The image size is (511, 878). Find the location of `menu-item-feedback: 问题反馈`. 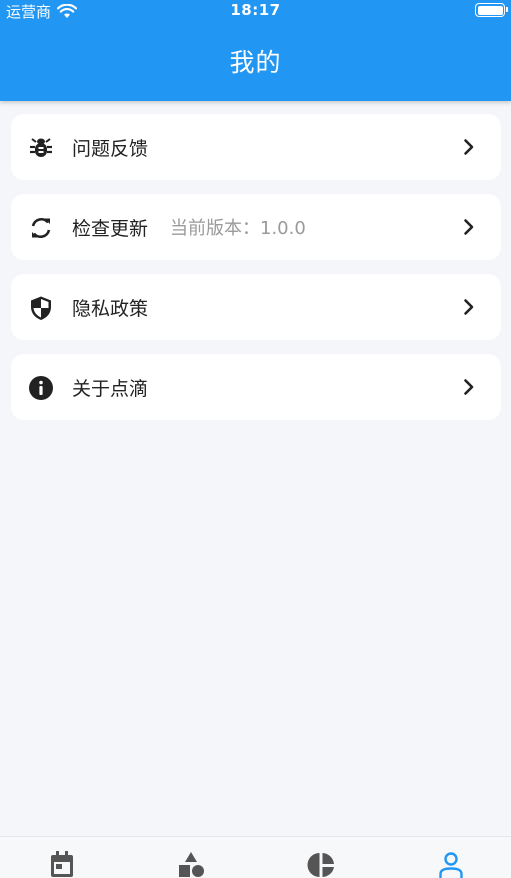

menu-item-feedback: 问题反馈 is located at coordinates (256, 147).